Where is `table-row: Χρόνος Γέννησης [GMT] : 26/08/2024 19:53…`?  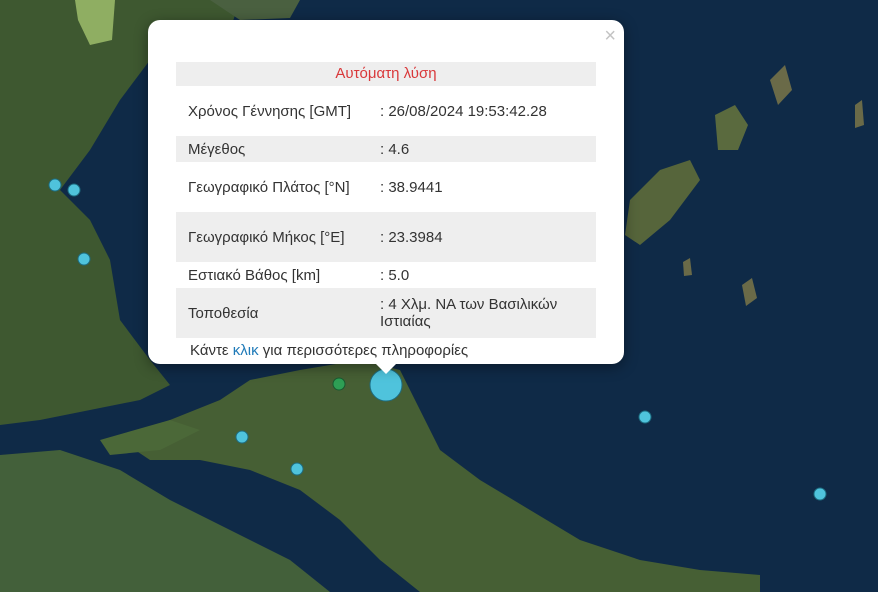 table-row: Χρόνος Γέννησης [GMT] : 26/08/2024 19:53… is located at coordinates (386, 111).